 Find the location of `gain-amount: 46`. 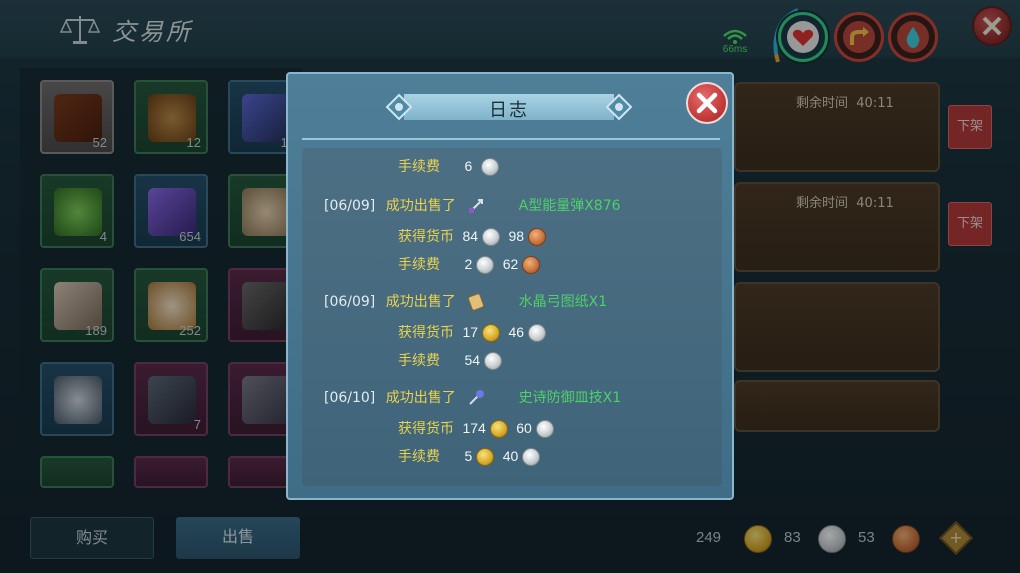

gain-amount: 46 is located at coordinates (516, 332).